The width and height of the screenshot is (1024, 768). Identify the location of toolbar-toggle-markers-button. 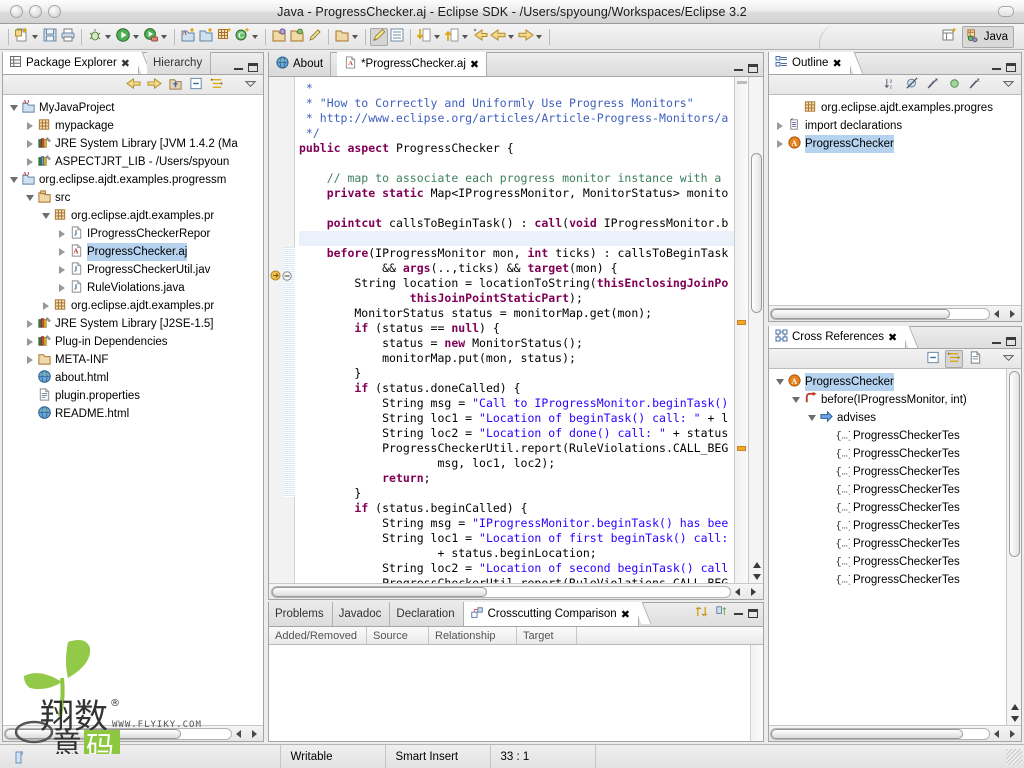
(379, 36).